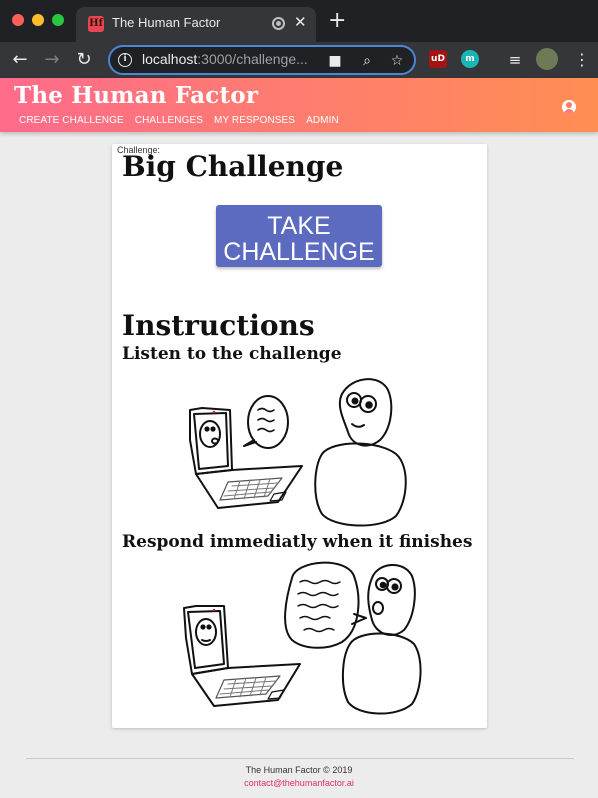  What do you see at coordinates (169, 120) in the screenshot?
I see `nav-challenges: CHALLENGES` at bounding box center [169, 120].